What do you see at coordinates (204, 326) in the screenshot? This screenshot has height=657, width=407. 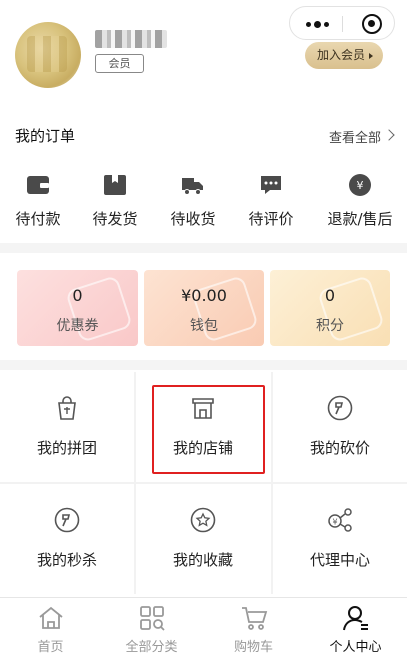 I see `wallet-label: 钱包` at bounding box center [204, 326].